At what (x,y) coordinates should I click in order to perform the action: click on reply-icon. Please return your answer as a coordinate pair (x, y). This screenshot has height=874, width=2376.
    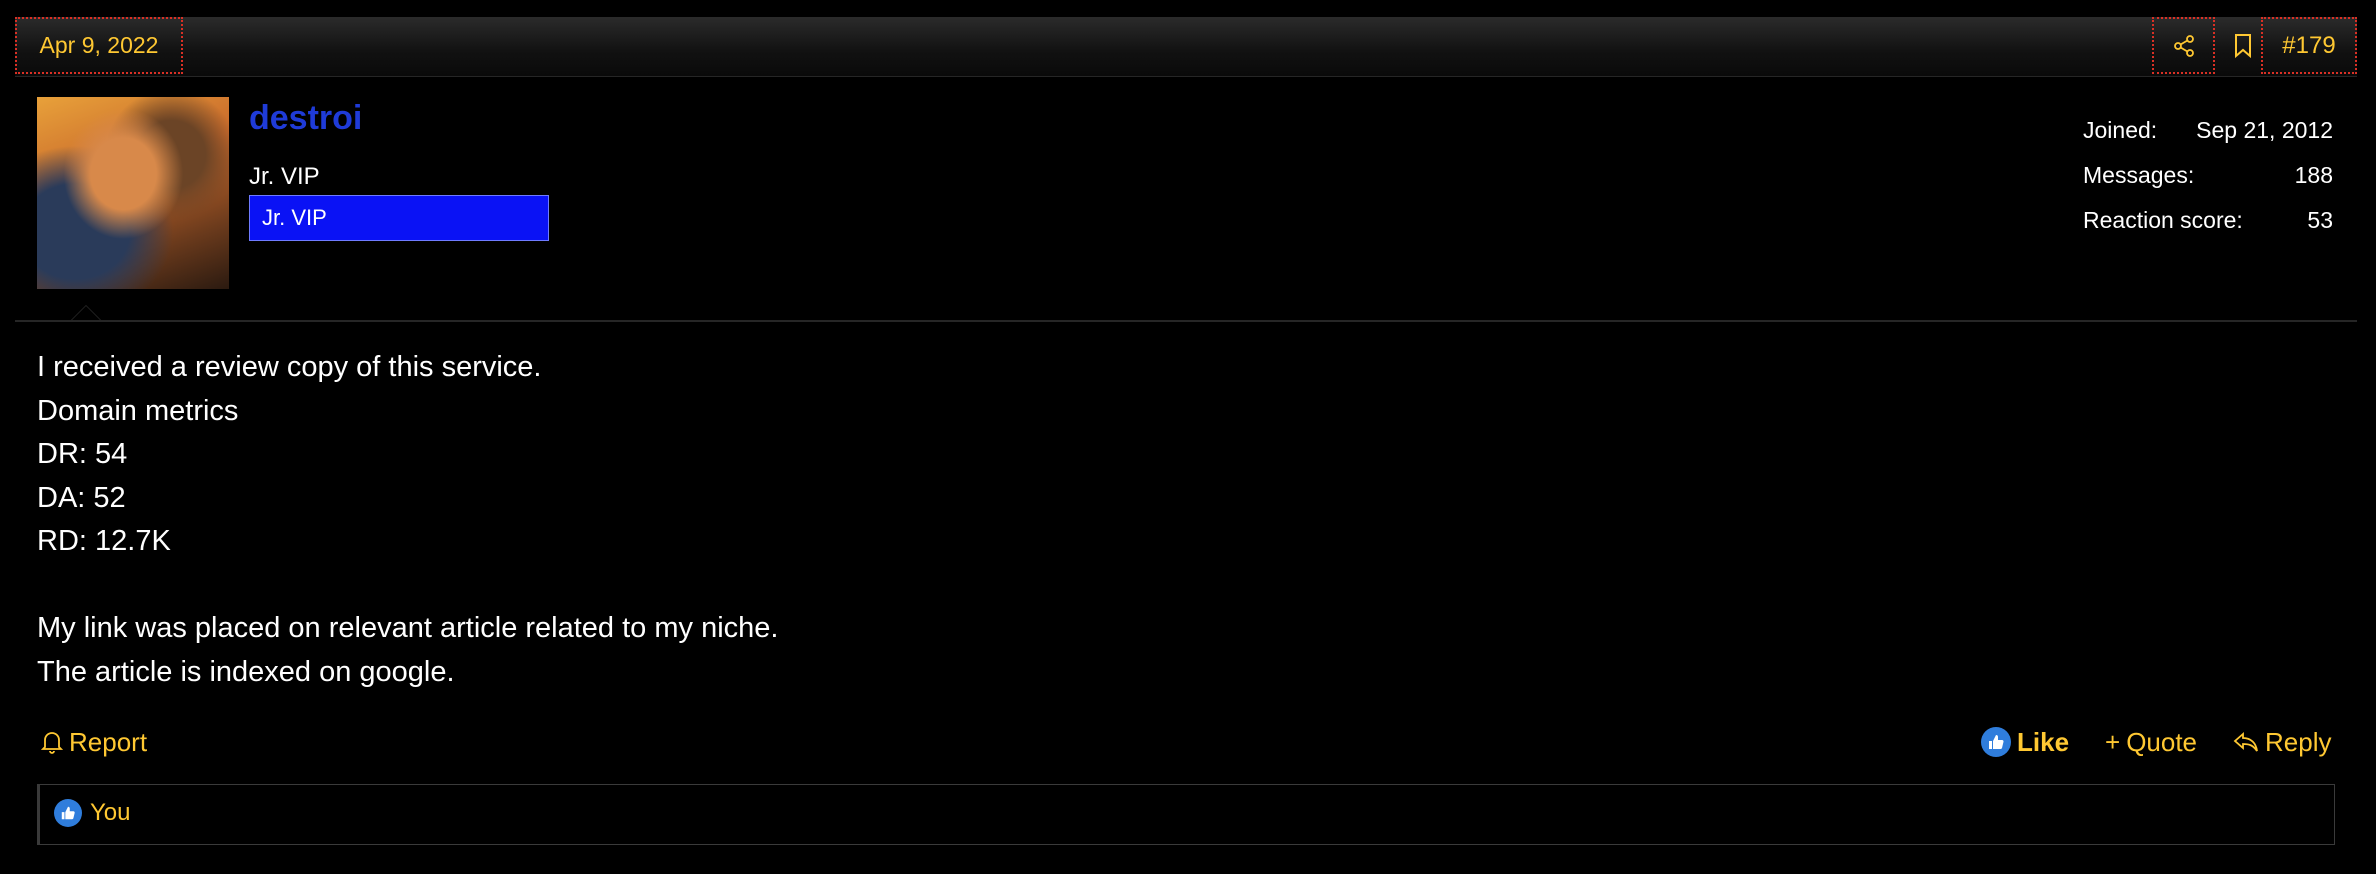
    Looking at the image, I should click on (2245, 742).